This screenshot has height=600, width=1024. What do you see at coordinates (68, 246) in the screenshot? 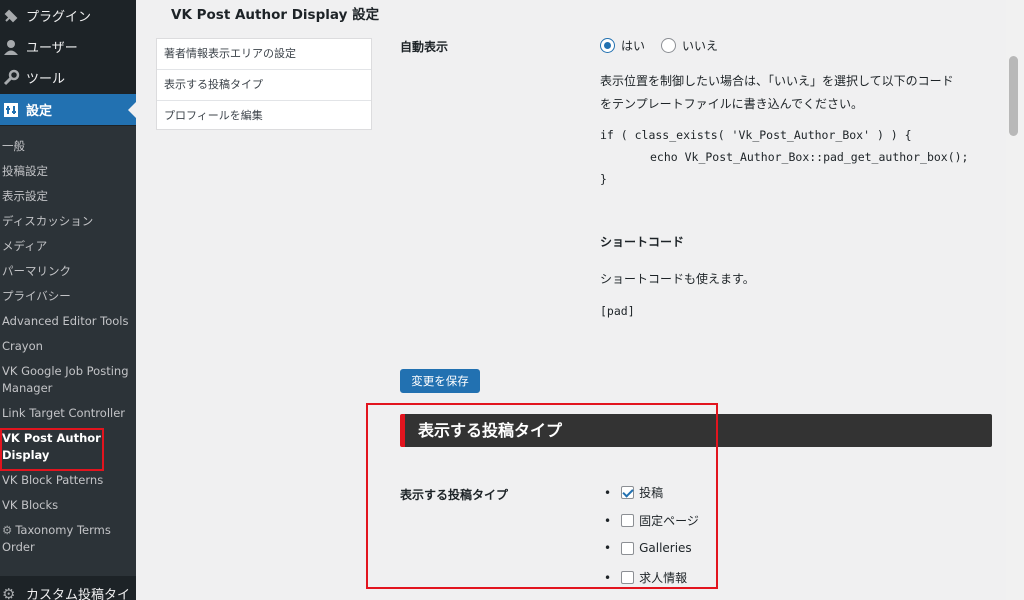
I see `submenu-media: メディア` at bounding box center [68, 246].